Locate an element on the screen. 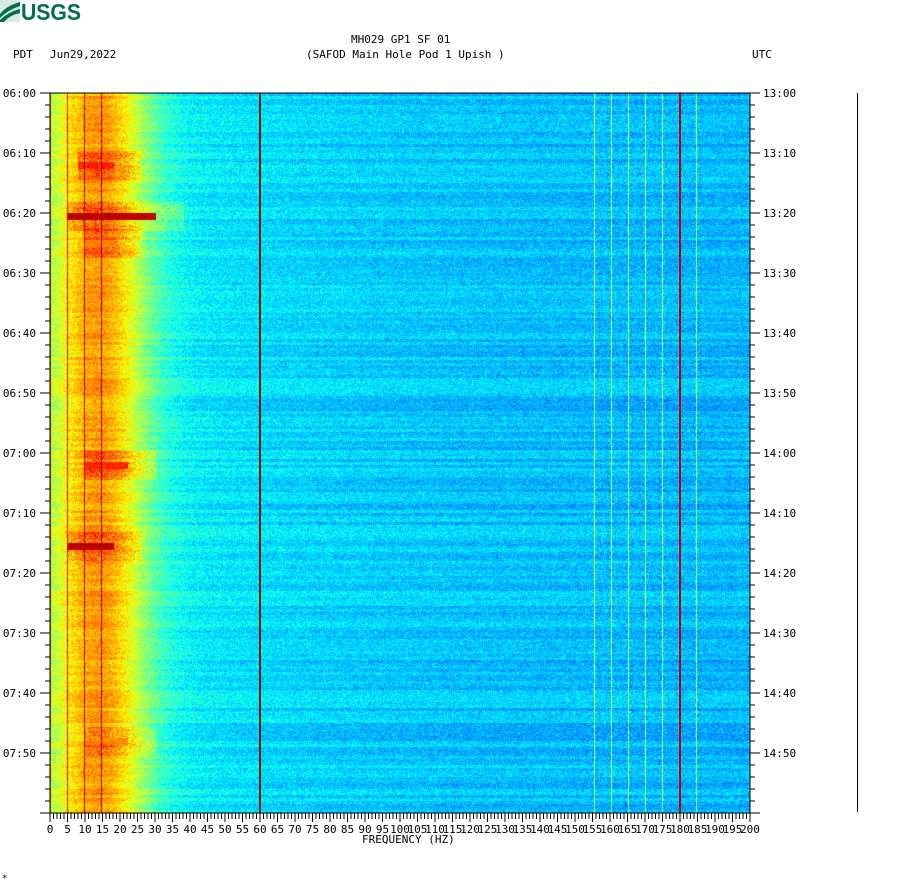 Image resolution: width=902 pixels, height=892 pixels. y-left-tick-label: 07:00 is located at coordinates (19, 453).